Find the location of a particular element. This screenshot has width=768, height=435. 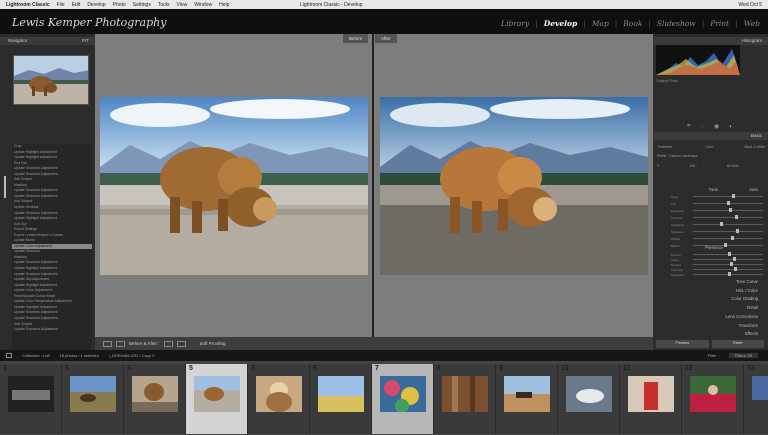

before-photo is located at coordinates (234, 186).